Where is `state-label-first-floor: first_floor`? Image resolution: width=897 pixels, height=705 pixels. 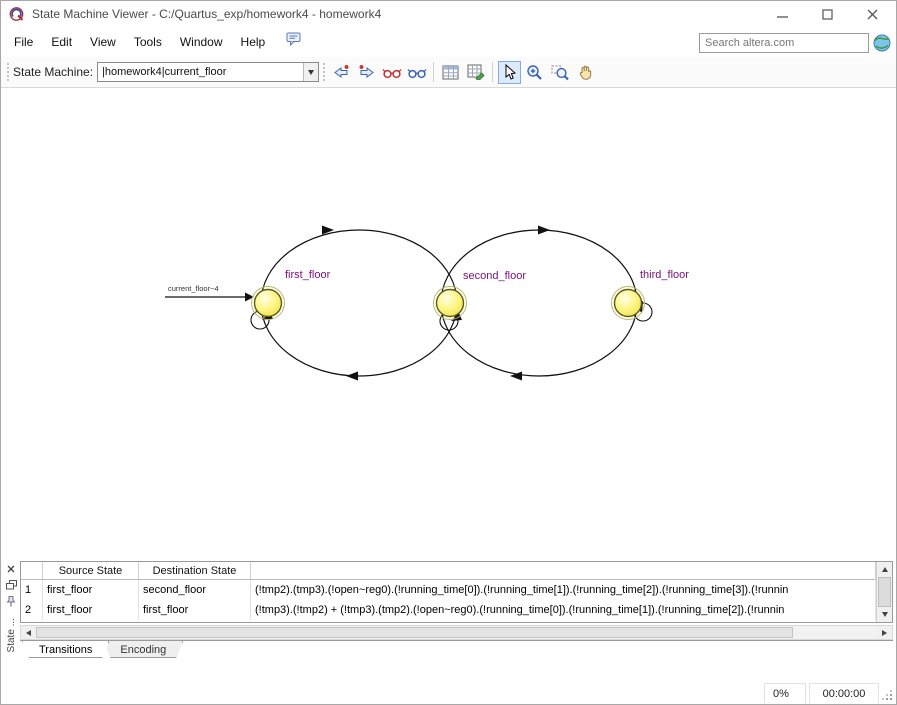 state-label-first-floor: first_floor is located at coordinates (308, 275).